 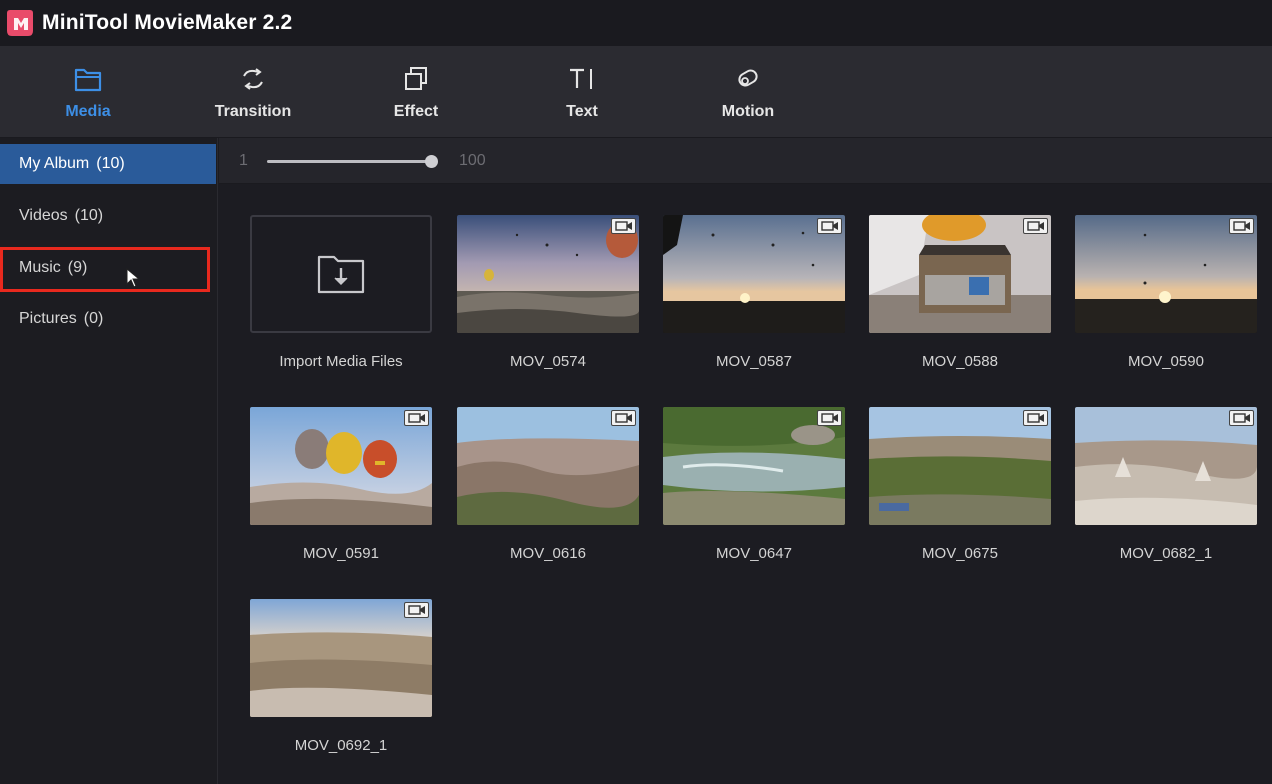 I want to click on media-item: MOV_0692_1, so click(x=341, y=676).